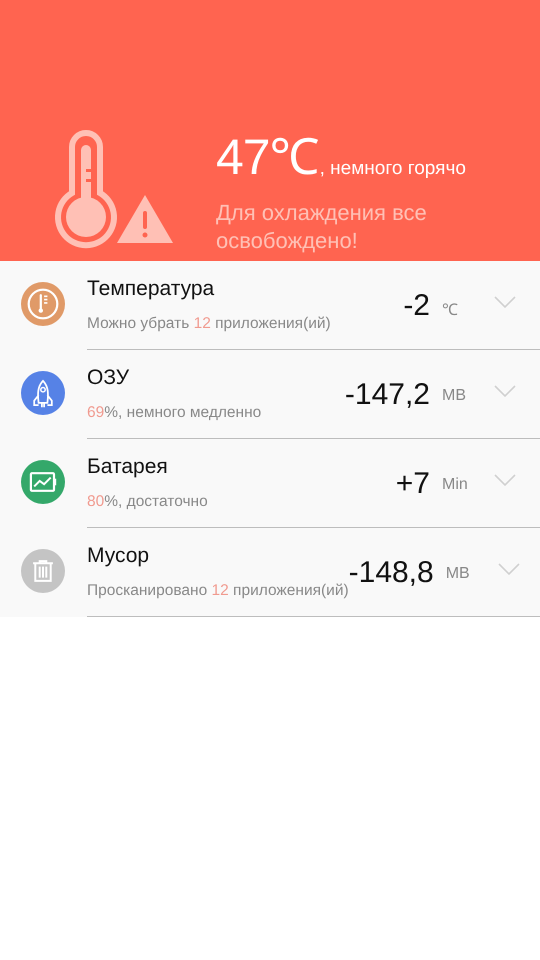 This screenshot has width=540, height=960. What do you see at coordinates (209, 324) in the screenshot?
I see `row-subtitle: Можно убрать 12 приложения(ий)` at bounding box center [209, 324].